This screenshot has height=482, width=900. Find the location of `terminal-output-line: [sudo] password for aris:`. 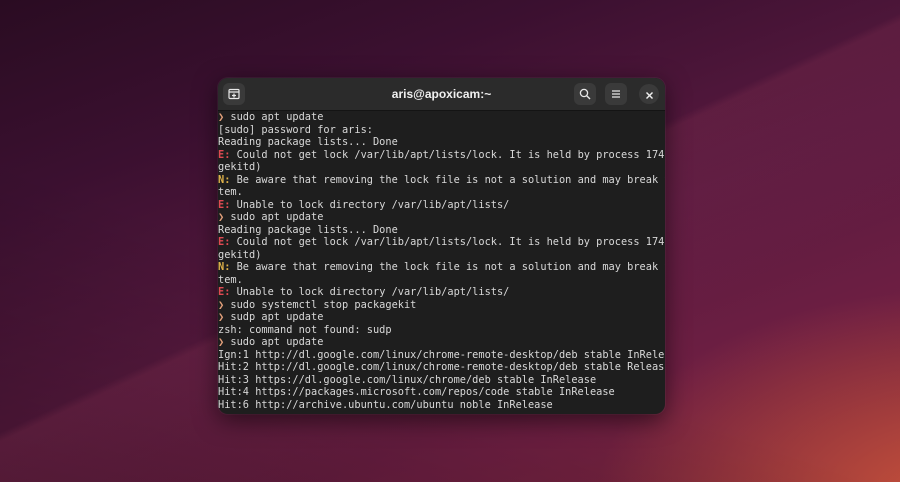

terminal-output-line: [sudo] password for aris: is located at coordinates (441, 130).